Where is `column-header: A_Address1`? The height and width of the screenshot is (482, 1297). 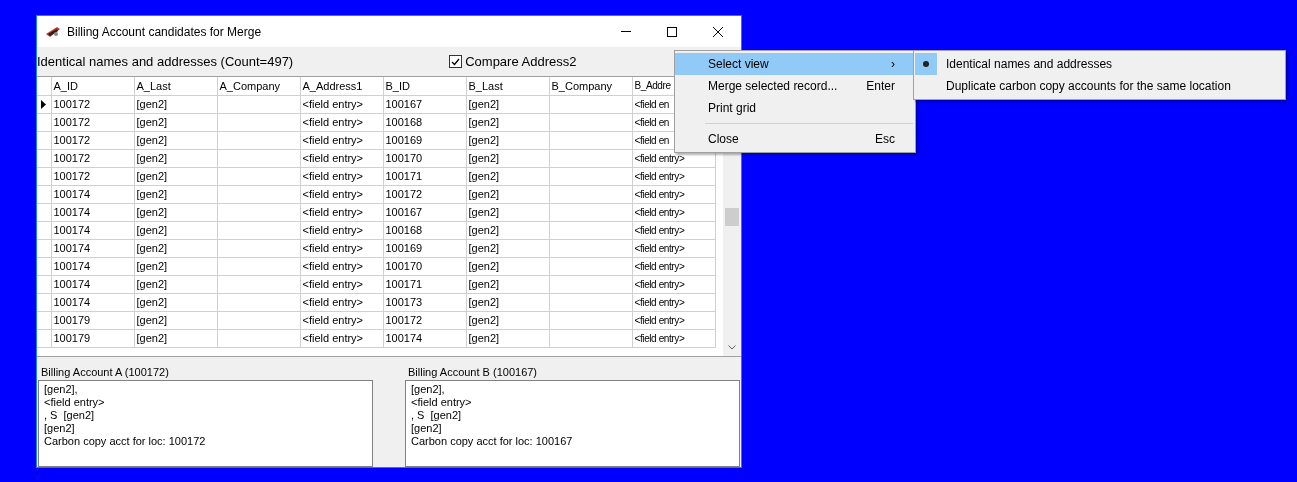 column-header: A_Address1 is located at coordinates (341, 86).